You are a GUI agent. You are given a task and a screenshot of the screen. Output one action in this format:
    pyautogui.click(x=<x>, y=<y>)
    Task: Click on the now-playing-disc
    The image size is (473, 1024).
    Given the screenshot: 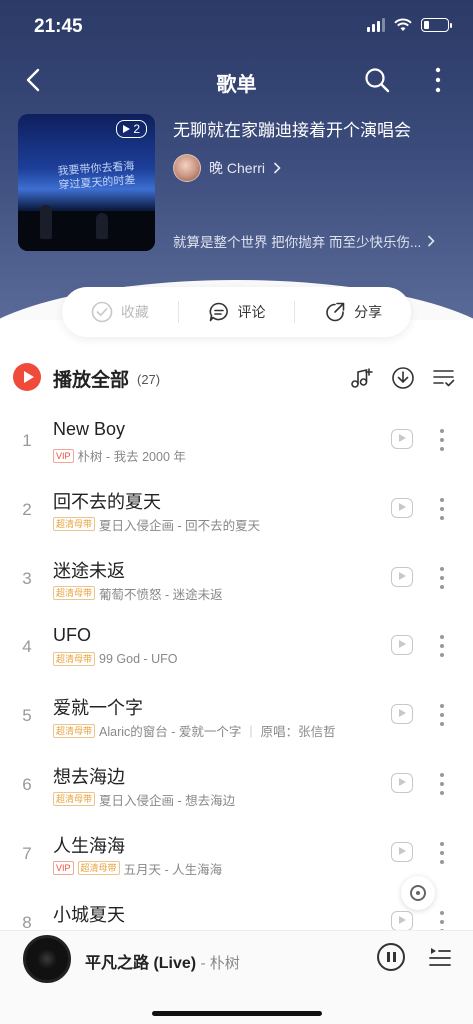 What is the action you would take?
    pyautogui.click(x=47, y=959)
    